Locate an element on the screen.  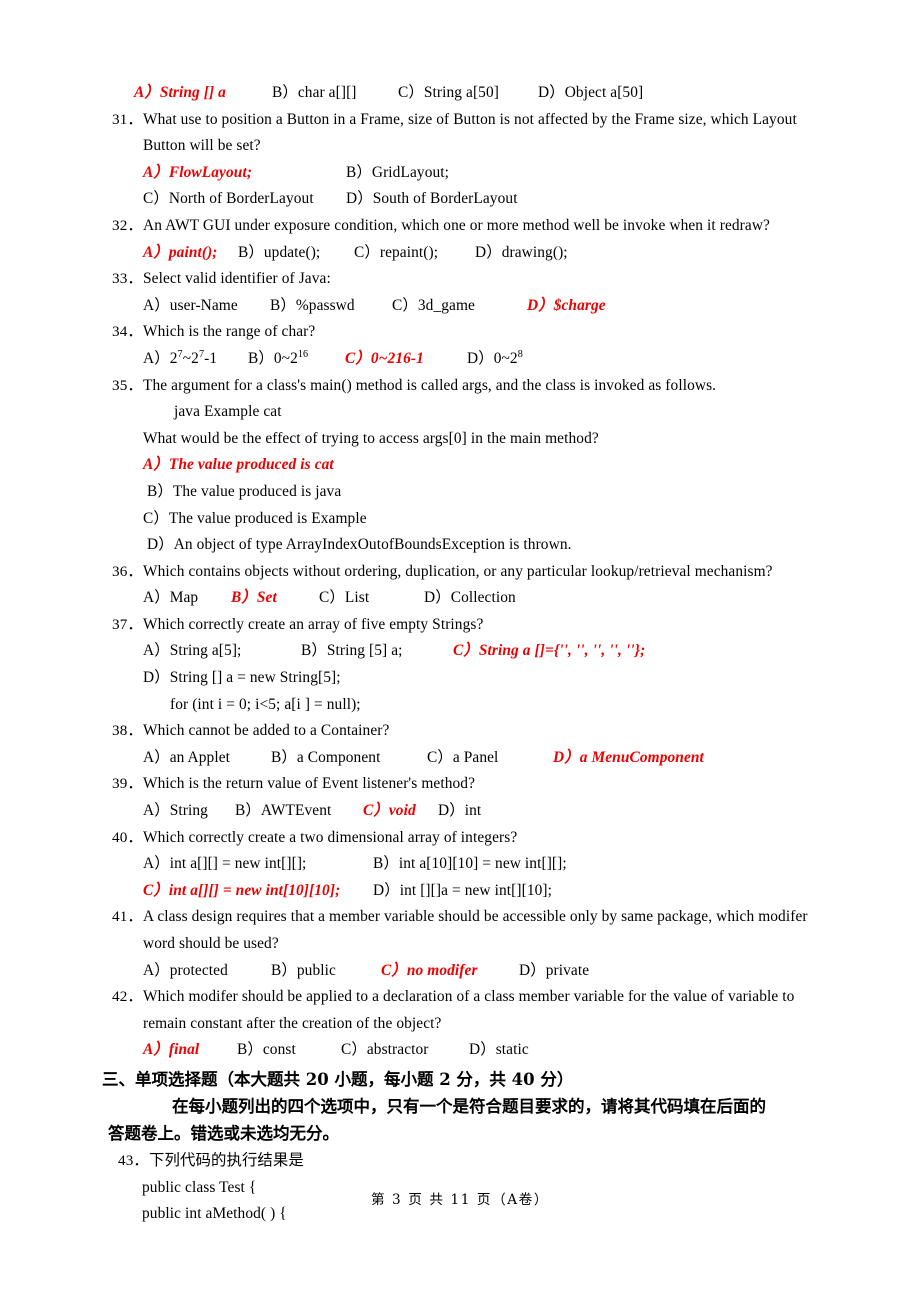
code-text: java Example cat is located at coordinates (228, 412).